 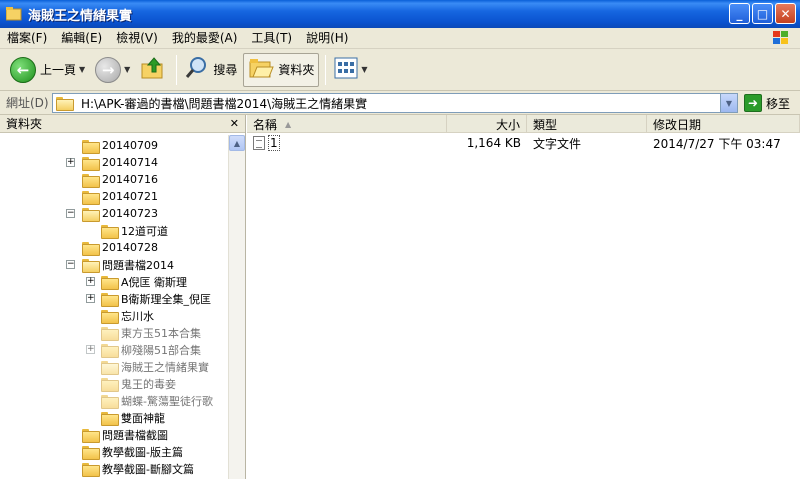 I want to click on back-label: 上一頁, so click(x=58, y=70).